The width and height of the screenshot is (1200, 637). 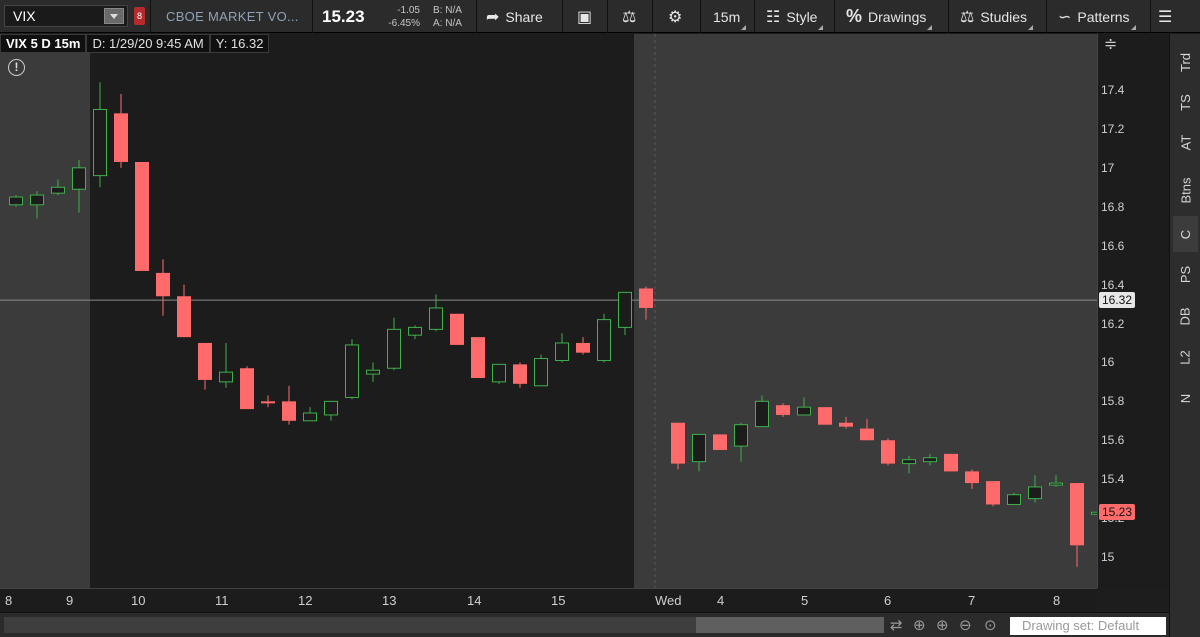 I want to click on percent-icon: %, so click(x=854, y=16).